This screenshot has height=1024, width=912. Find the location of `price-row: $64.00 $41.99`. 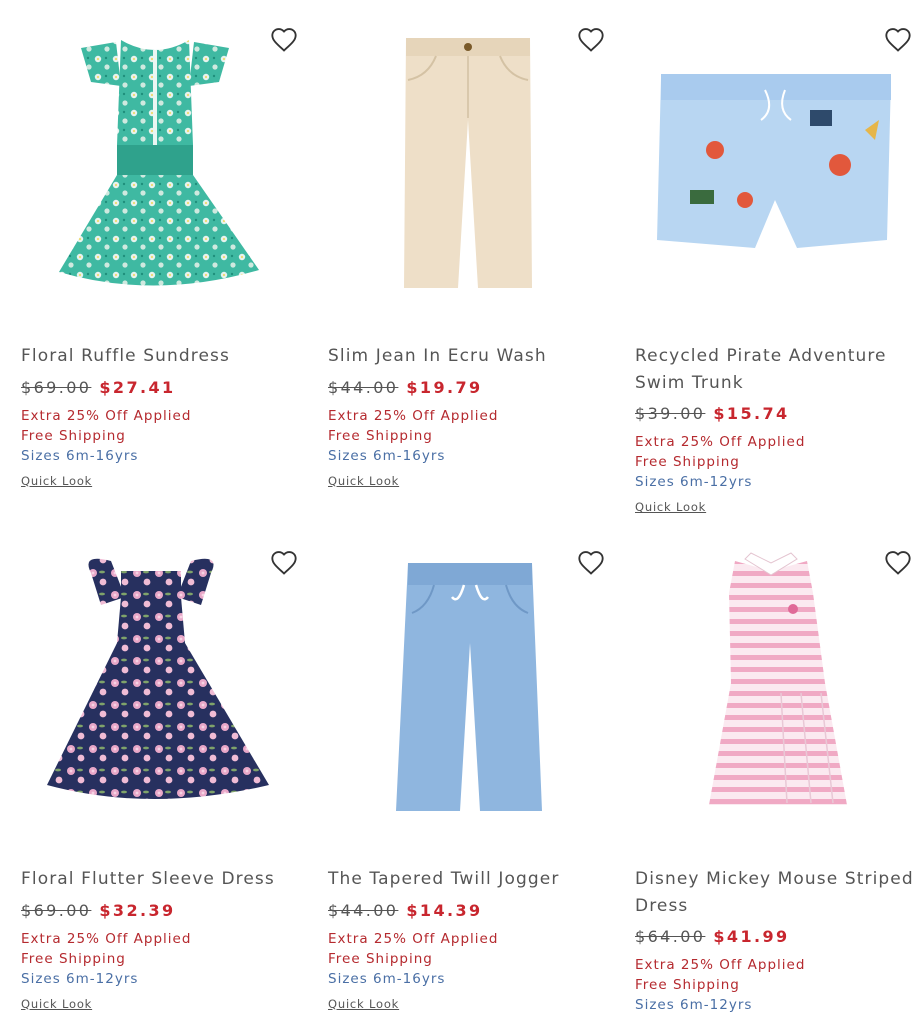

price-row: $64.00 $41.99 is located at coordinates (773, 937).